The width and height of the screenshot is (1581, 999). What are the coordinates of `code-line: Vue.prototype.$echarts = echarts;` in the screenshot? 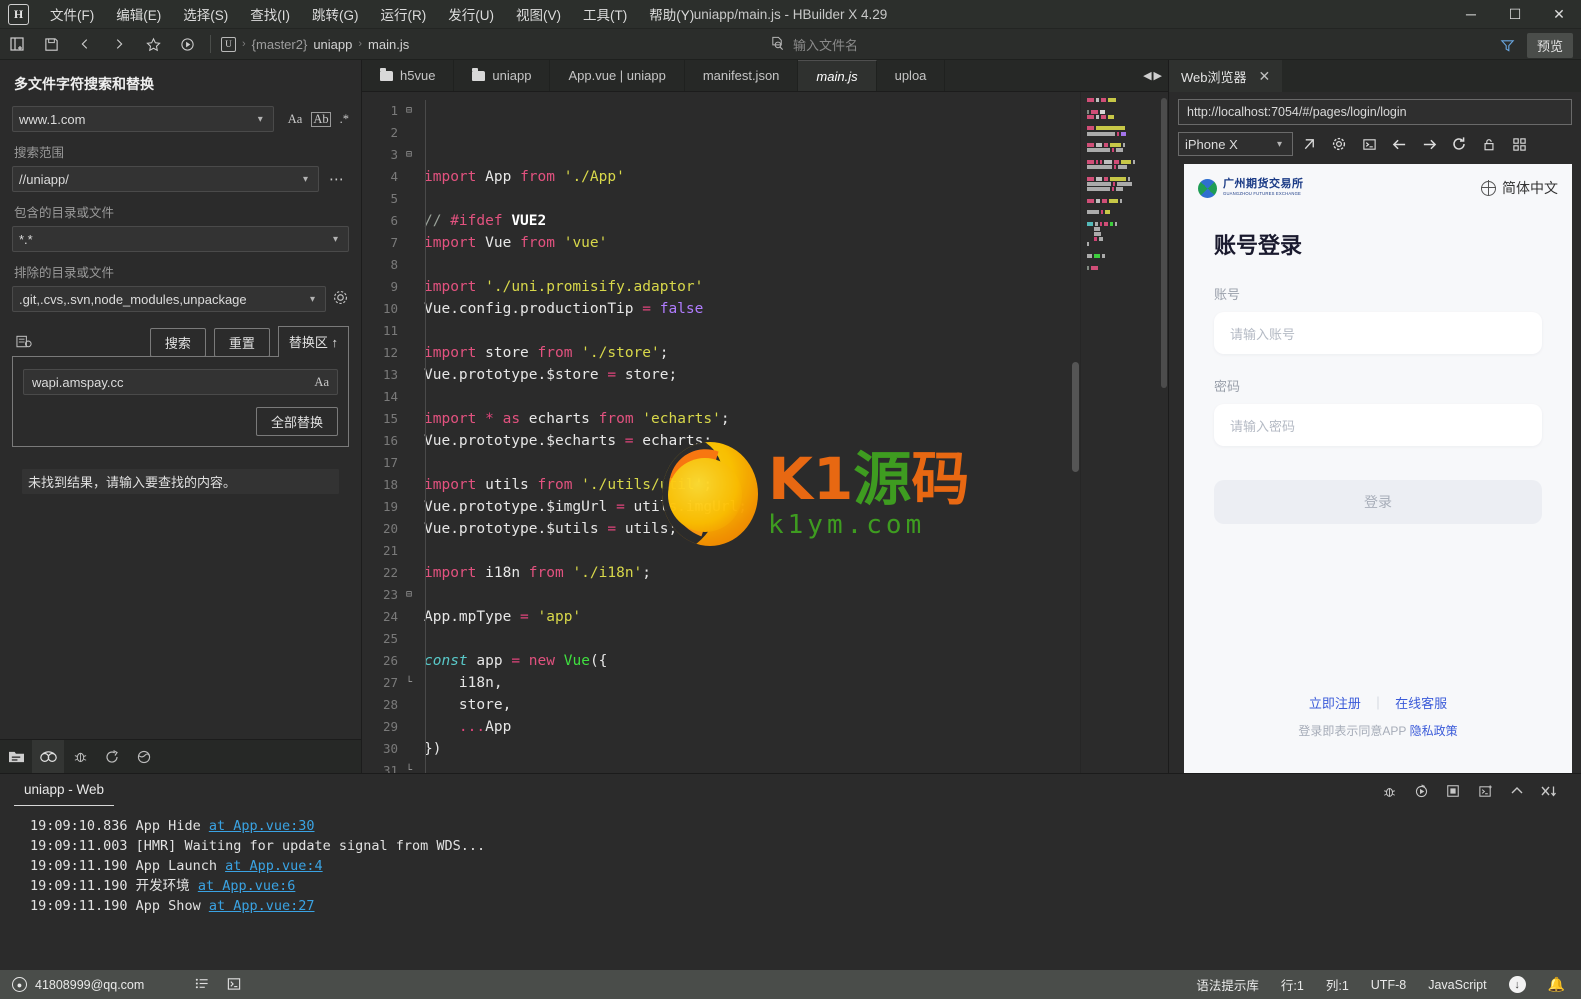 It's located at (752, 441).